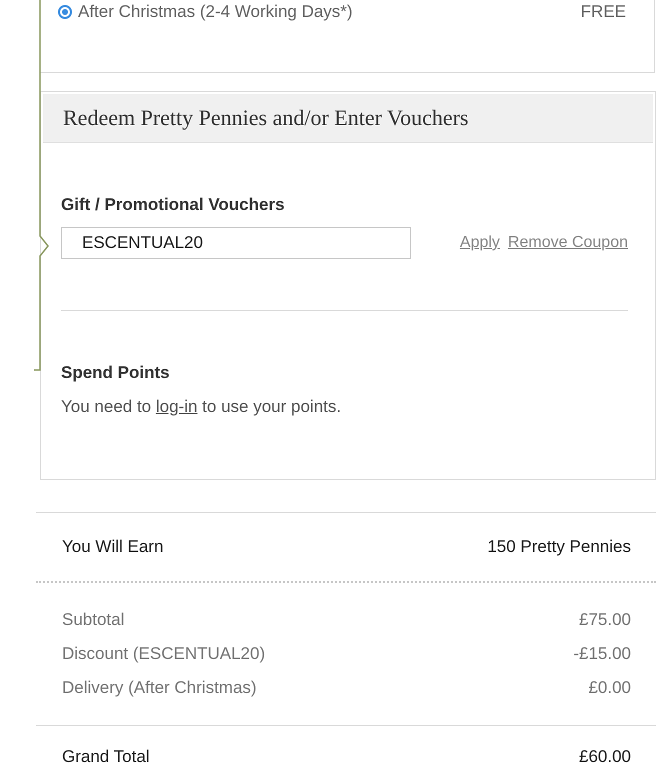 The image size is (672, 784). I want to click on total-value: £0.00, so click(609, 688).